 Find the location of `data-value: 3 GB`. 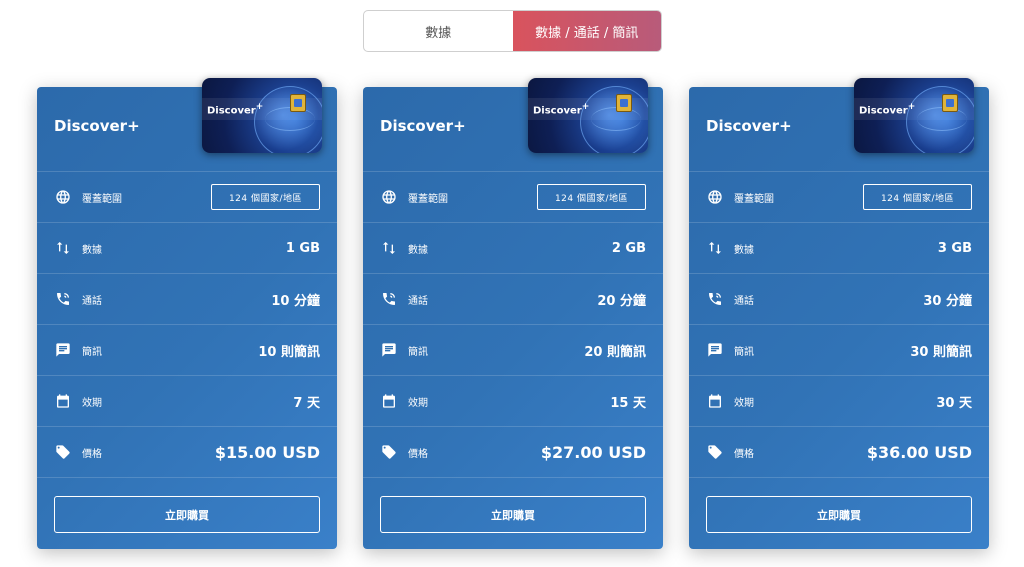

data-value: 3 GB is located at coordinates (954, 248).